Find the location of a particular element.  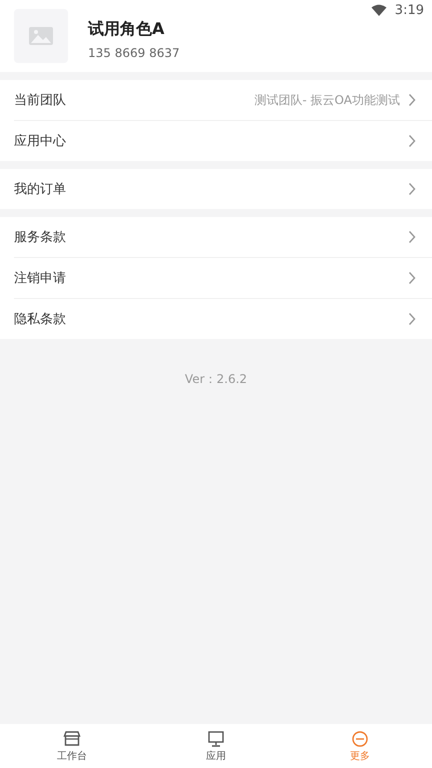

menu-item: 当前团队 测试团队- 振云OA功能测试 is located at coordinates (223, 100).